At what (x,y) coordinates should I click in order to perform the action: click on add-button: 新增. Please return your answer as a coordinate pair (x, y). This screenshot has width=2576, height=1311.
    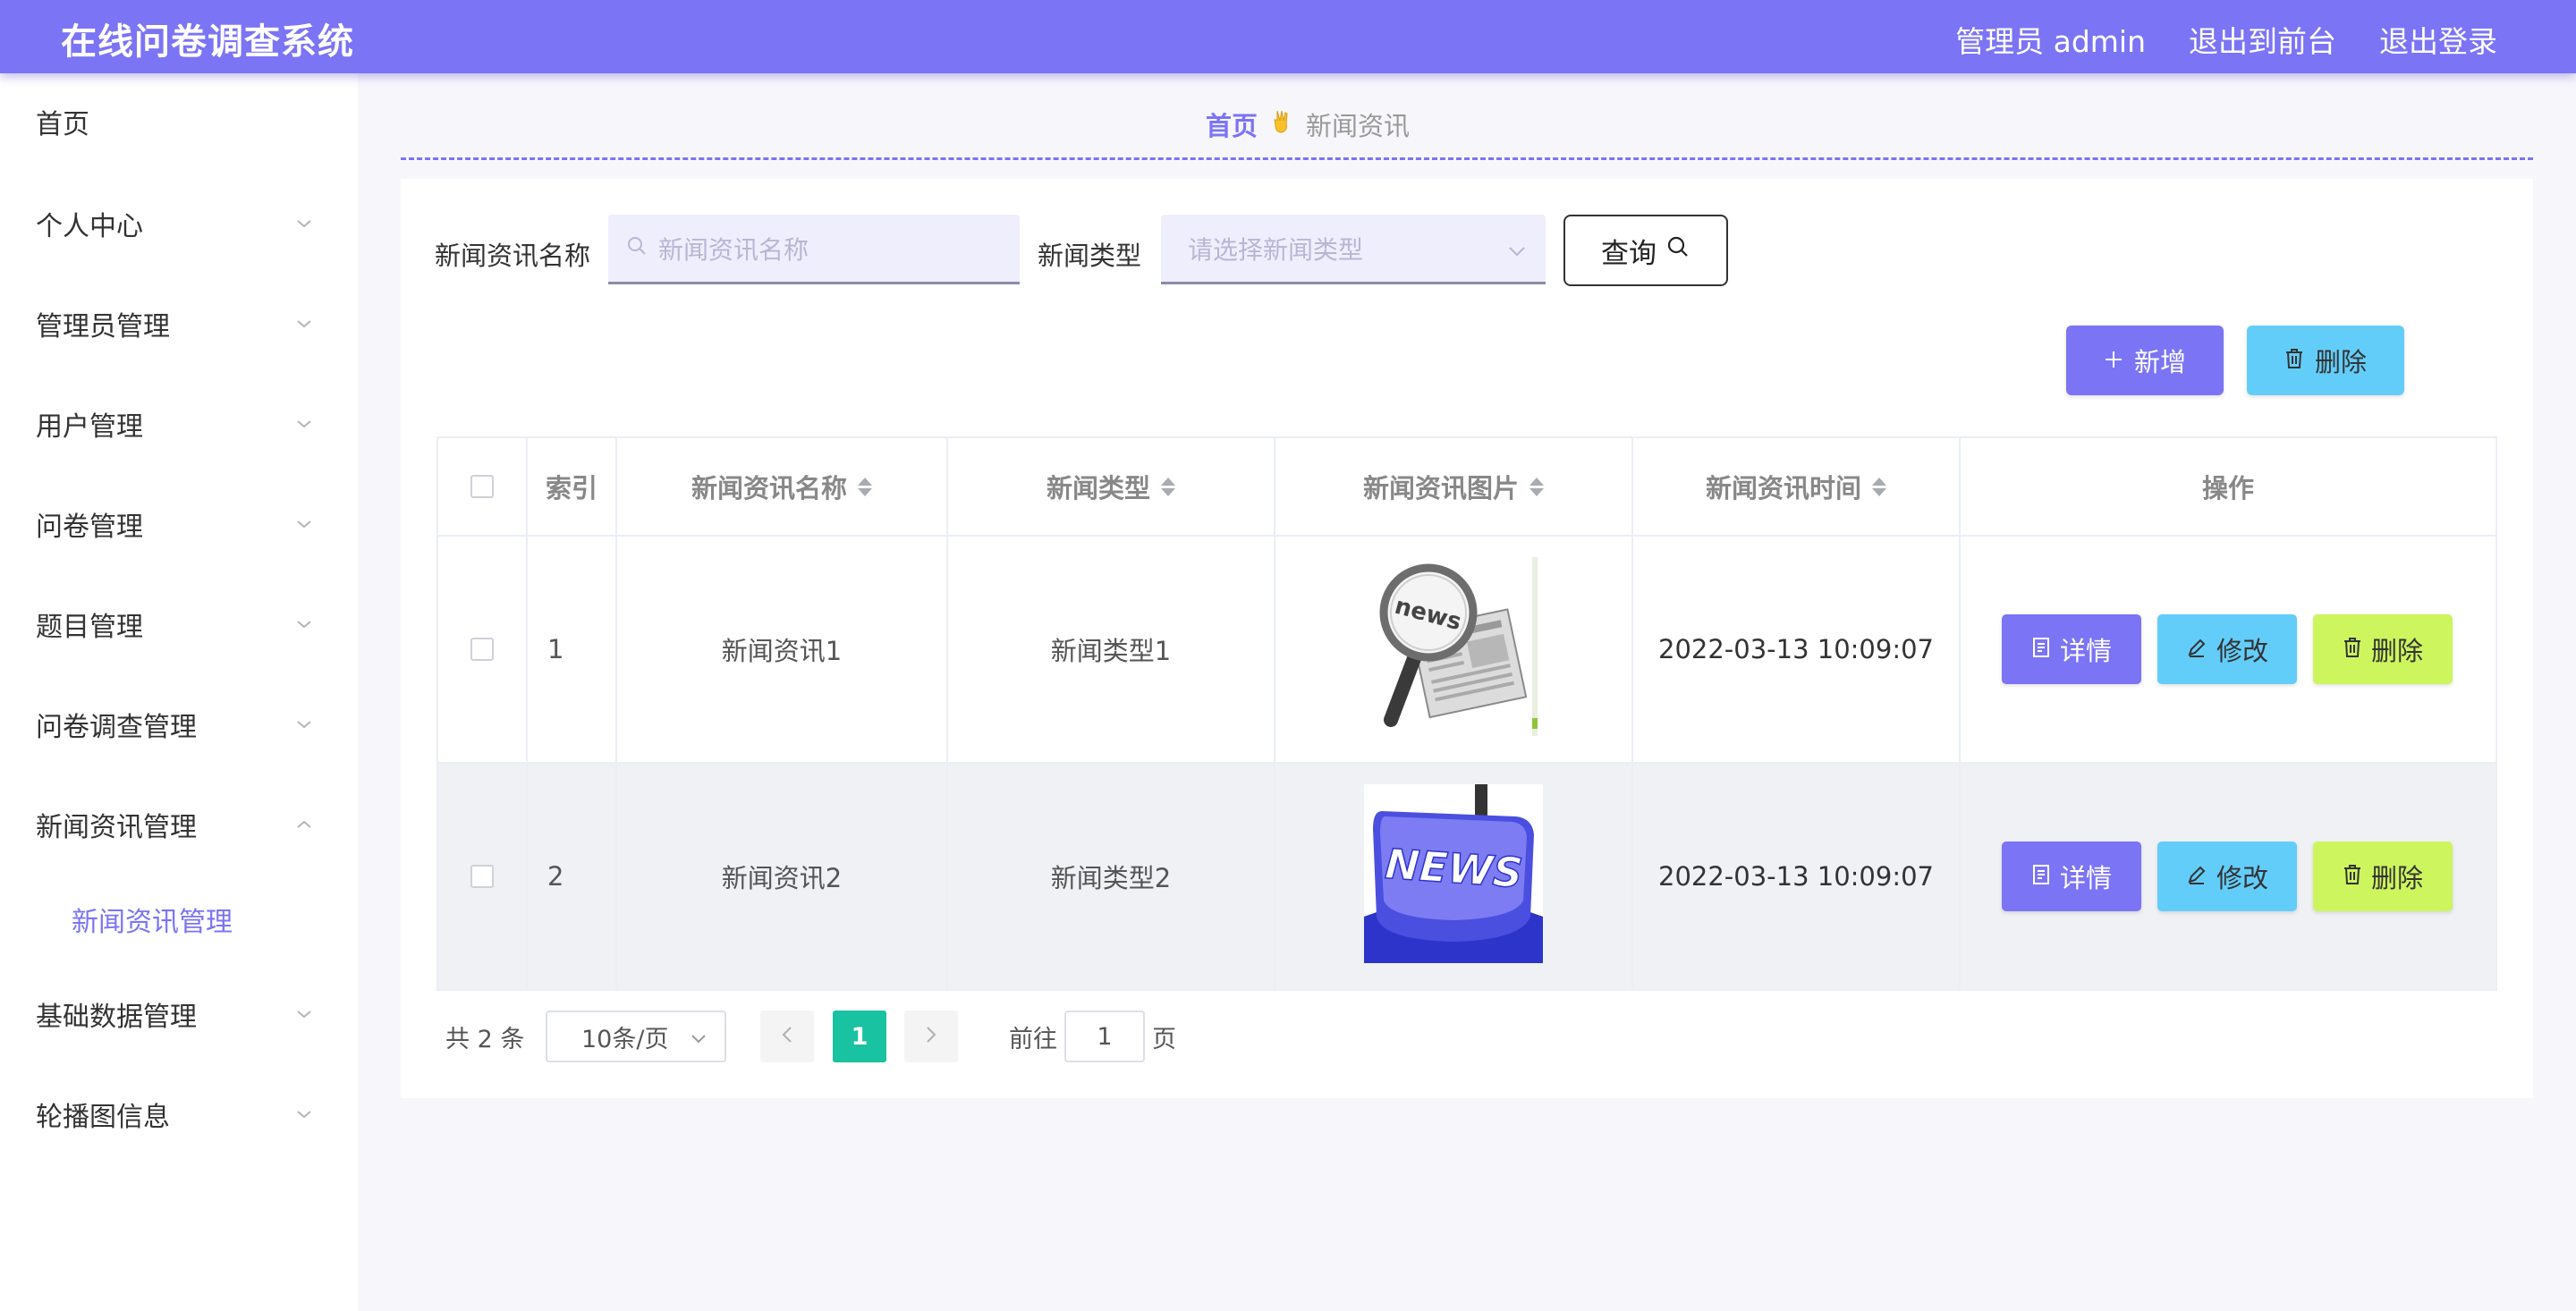
    Looking at the image, I should click on (2145, 360).